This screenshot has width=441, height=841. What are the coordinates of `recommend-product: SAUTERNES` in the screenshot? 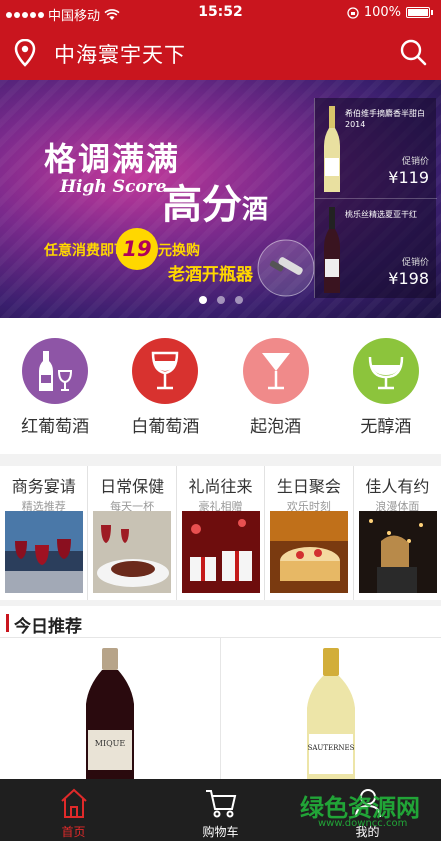 It's located at (331, 708).